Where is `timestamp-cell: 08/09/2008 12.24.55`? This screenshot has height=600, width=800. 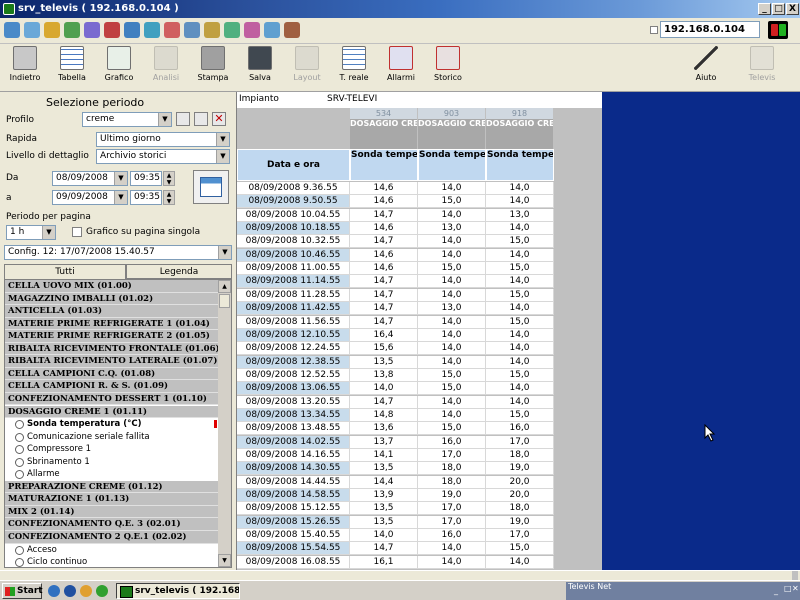
timestamp-cell: 08/09/2008 12.24.55 is located at coordinates (293, 349).